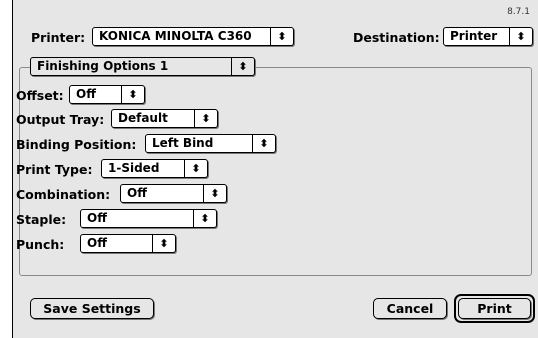 This screenshot has height=338, width=538. What do you see at coordinates (143, 118) in the screenshot?
I see `output-tray-value: Default` at bounding box center [143, 118].